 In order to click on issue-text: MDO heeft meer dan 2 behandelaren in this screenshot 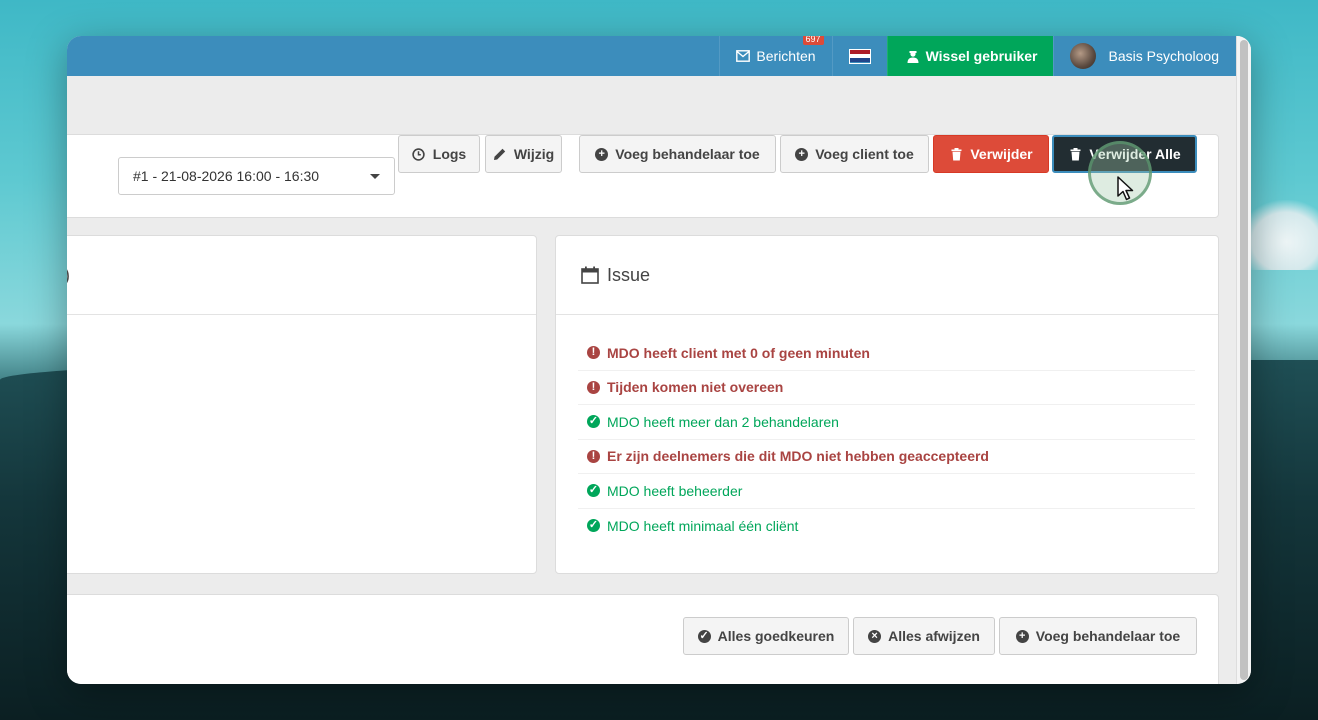, I will do `click(723, 421)`.